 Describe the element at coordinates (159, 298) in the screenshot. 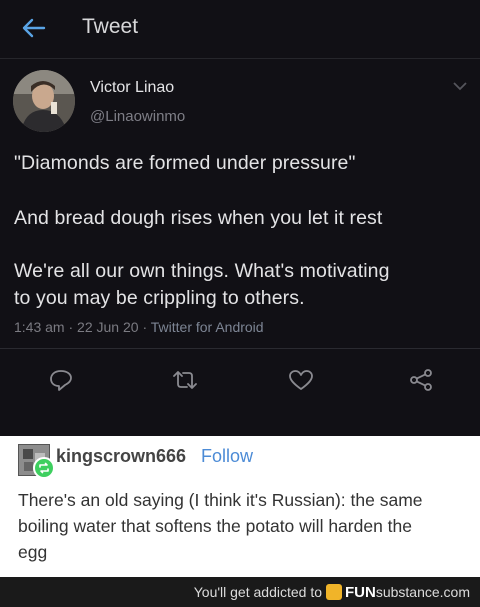

I see `tweet-text-line: to you may be crippling to others.` at that location.